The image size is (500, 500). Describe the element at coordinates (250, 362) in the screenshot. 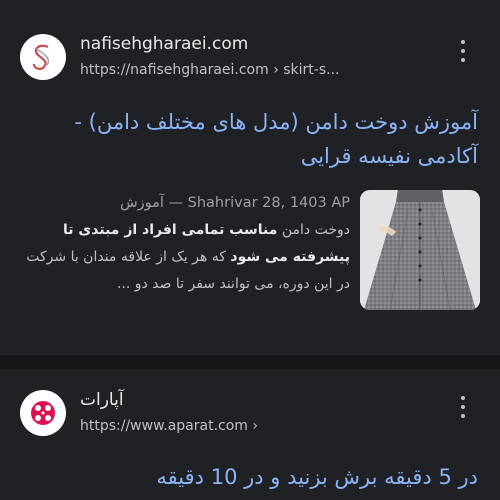

I see `result-separator` at that location.